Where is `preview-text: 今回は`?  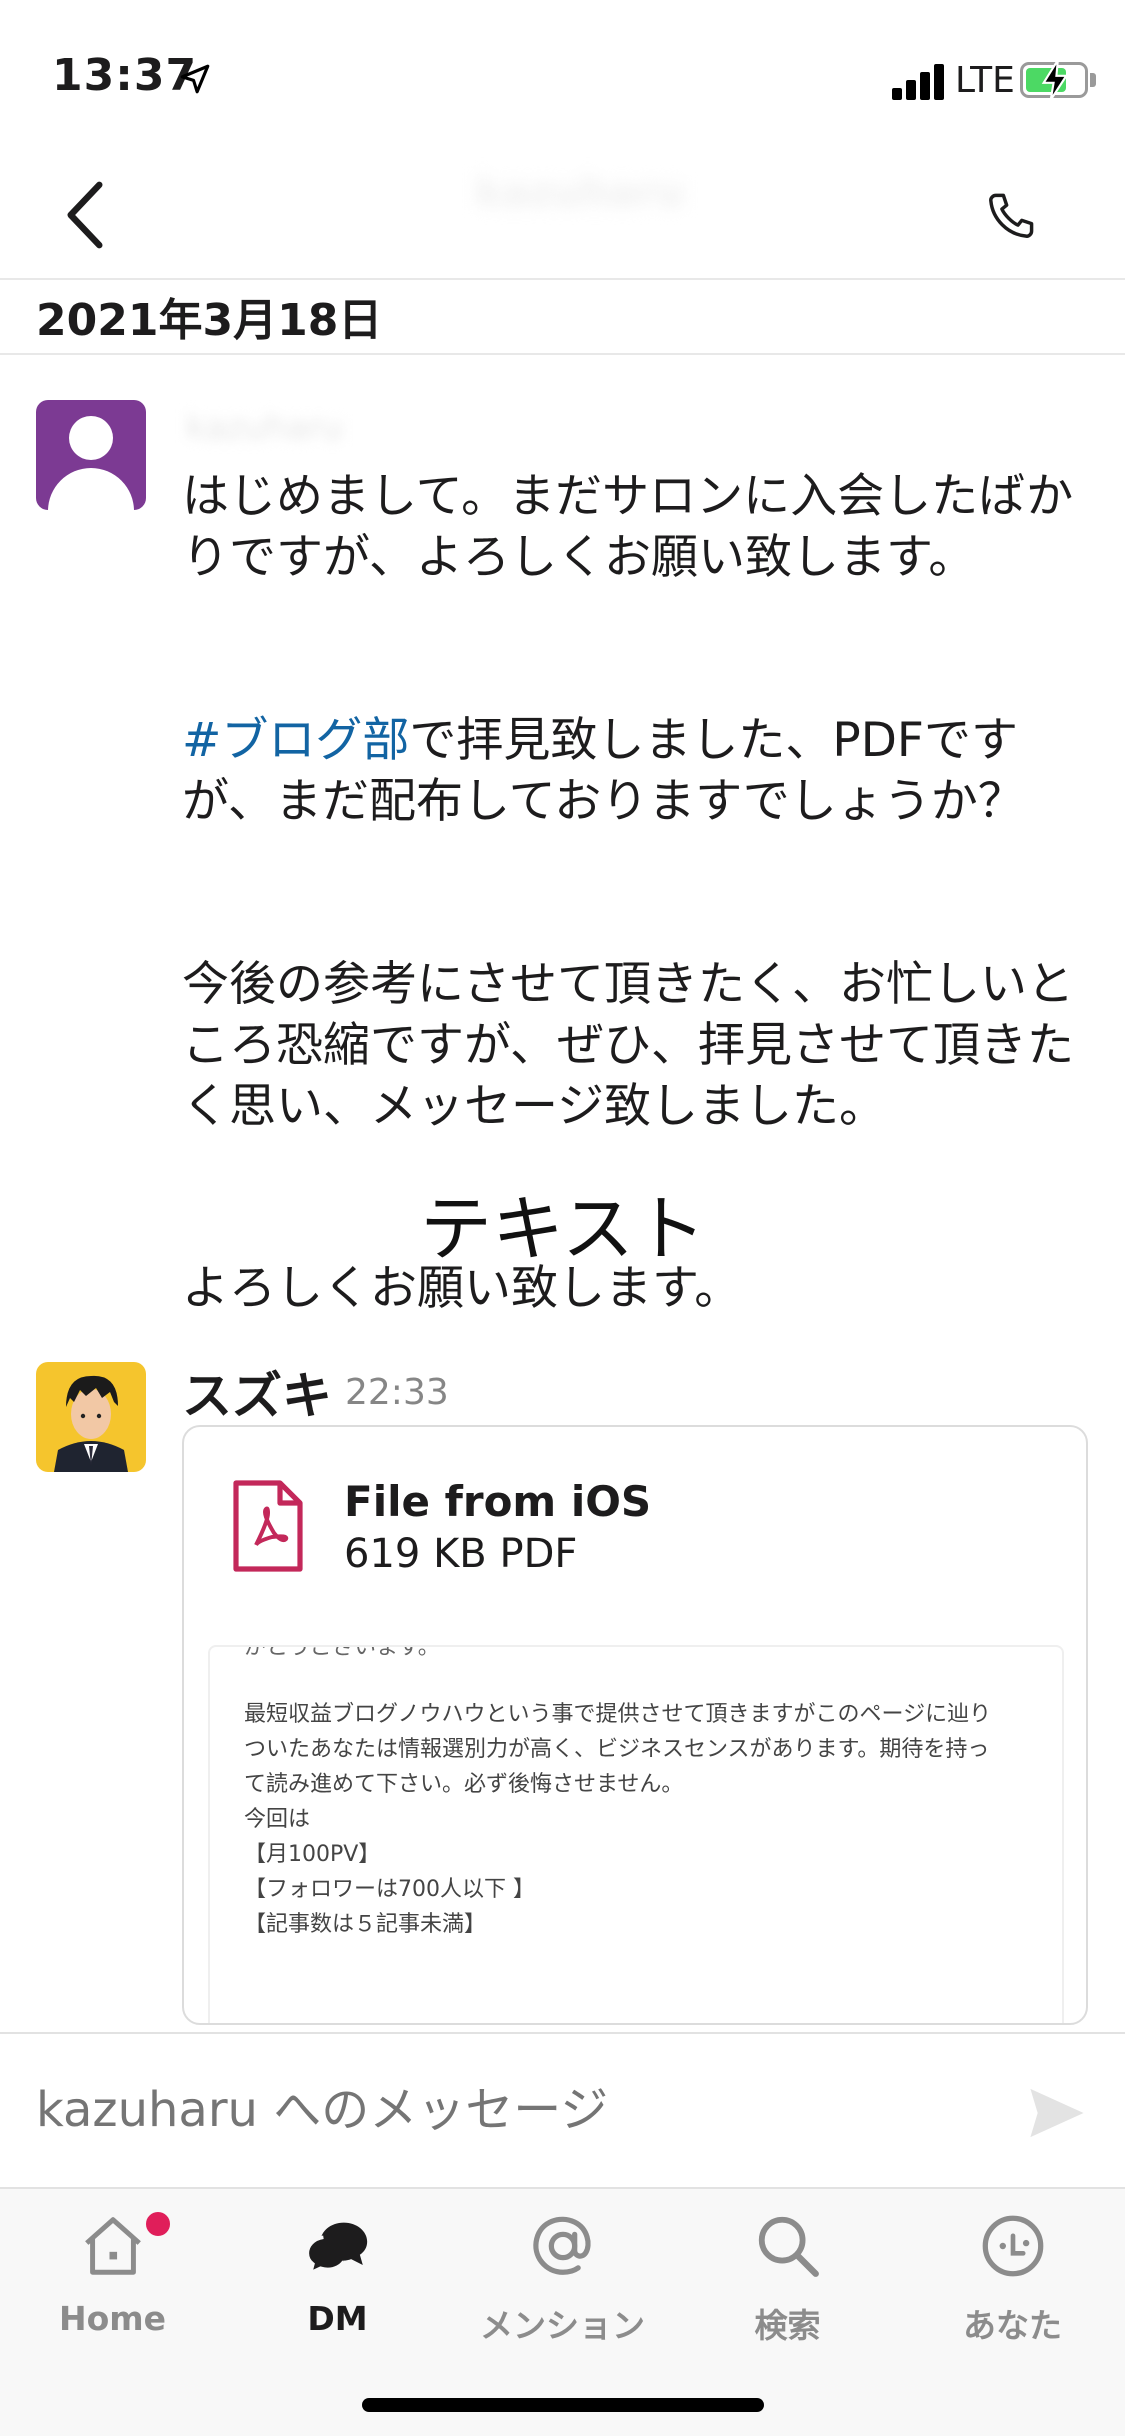
preview-text: 今回は is located at coordinates (277, 1819).